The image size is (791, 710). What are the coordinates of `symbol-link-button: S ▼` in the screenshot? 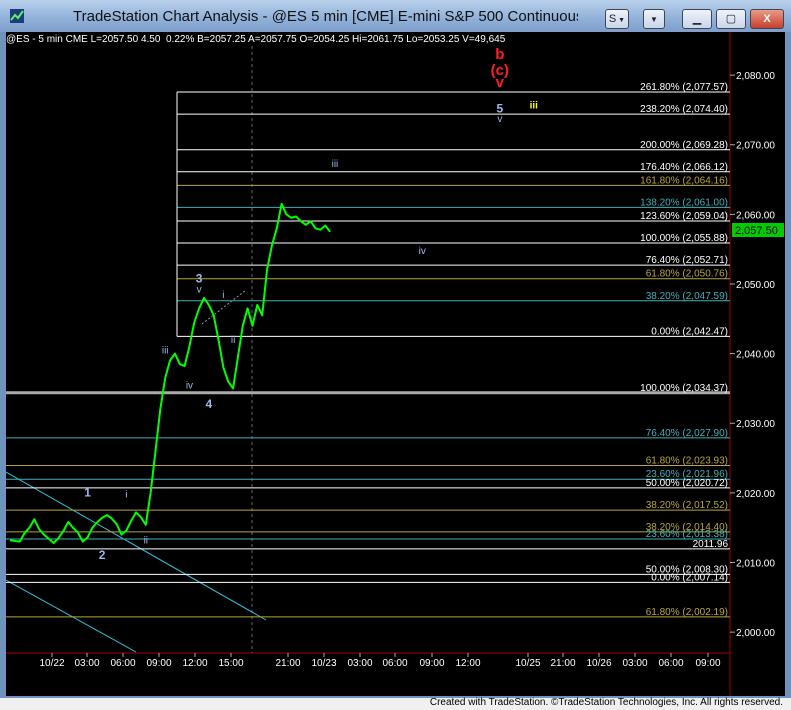 It's located at (617, 19).